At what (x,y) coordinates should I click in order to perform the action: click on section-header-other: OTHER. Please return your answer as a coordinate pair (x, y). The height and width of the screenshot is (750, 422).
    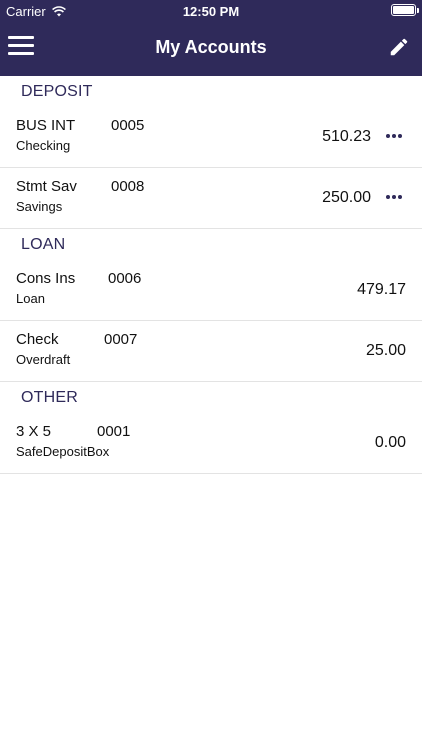
    Looking at the image, I should click on (49, 397).